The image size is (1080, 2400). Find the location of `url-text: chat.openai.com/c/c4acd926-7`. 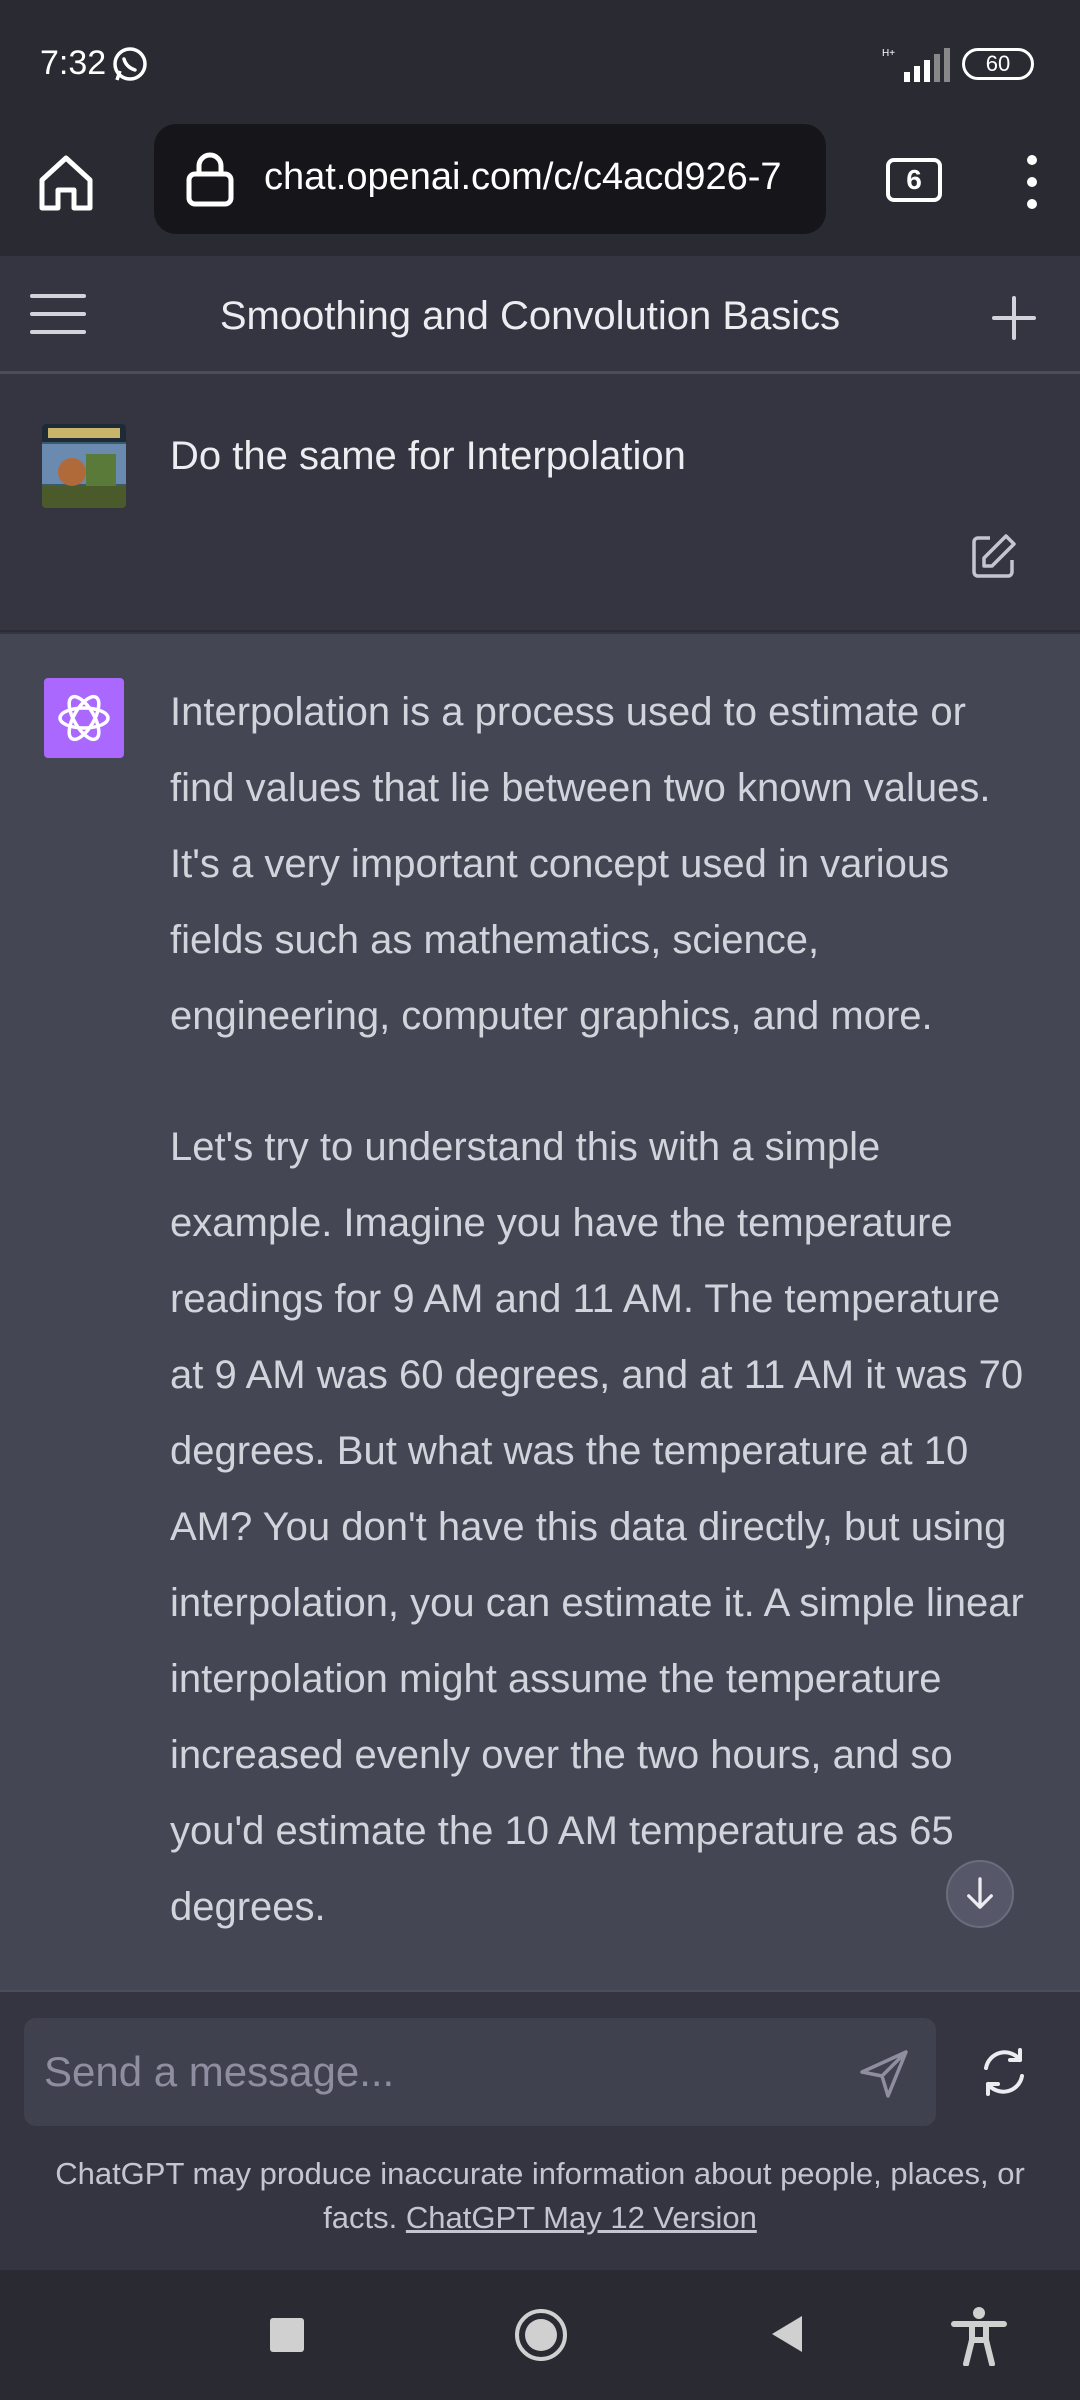

url-text: chat.openai.com/c/c4acd926-7 is located at coordinates (544, 177).